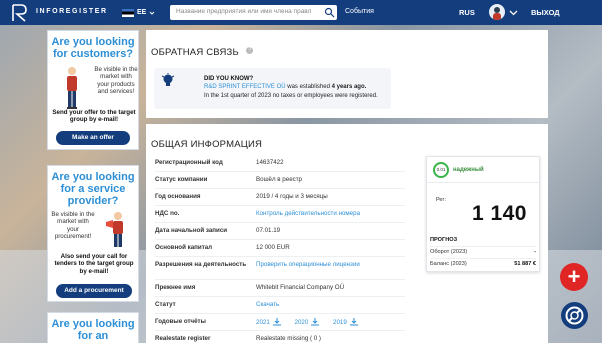  I want to click on annual-report-2019-link: 2019, so click(340, 322).